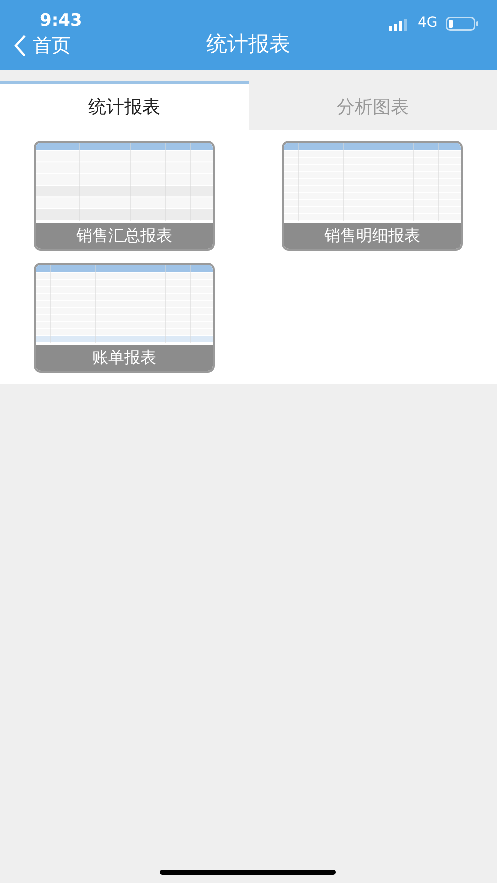  Describe the element at coordinates (248, 44) in the screenshot. I see `page-title: 统计报表` at that location.